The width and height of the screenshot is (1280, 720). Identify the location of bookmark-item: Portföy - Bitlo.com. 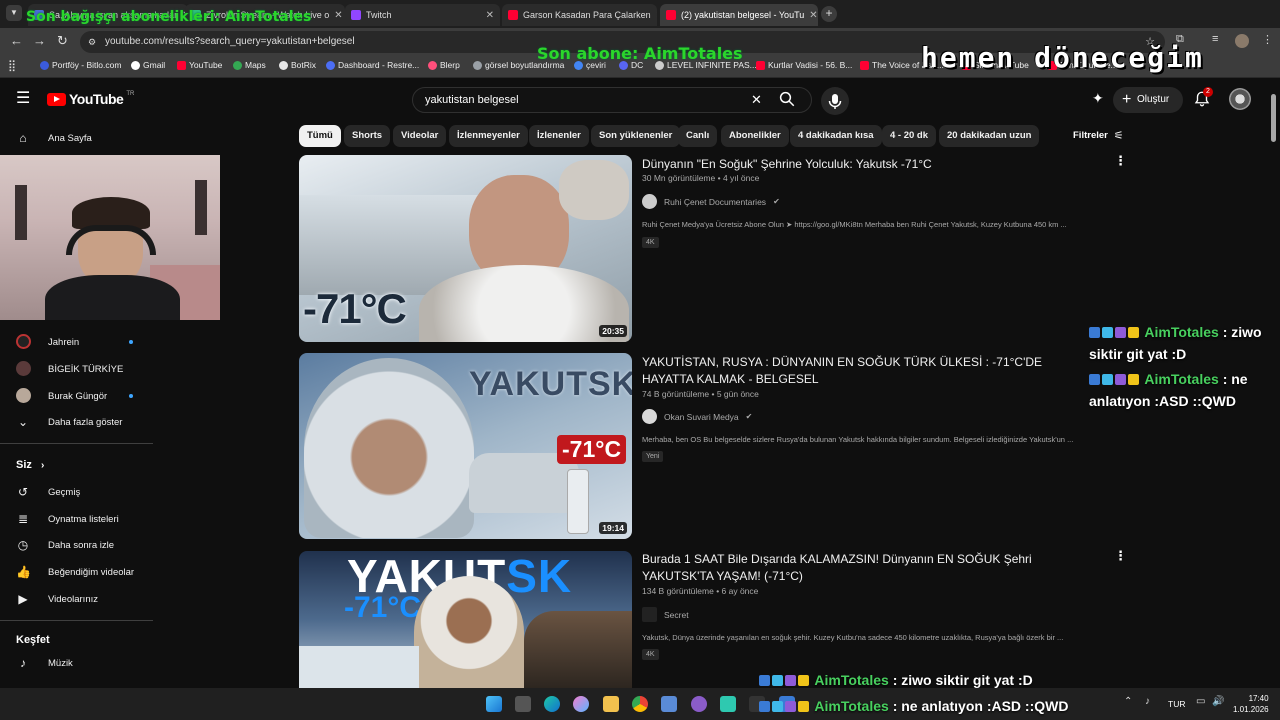
(80, 65).